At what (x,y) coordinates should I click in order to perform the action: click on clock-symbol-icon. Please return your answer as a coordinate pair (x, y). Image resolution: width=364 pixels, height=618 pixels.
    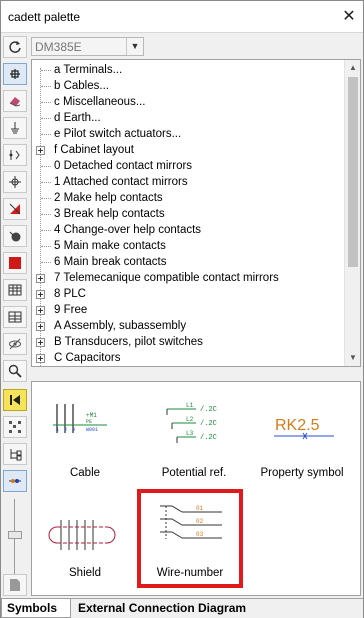
    Looking at the image, I should click on (15, 236).